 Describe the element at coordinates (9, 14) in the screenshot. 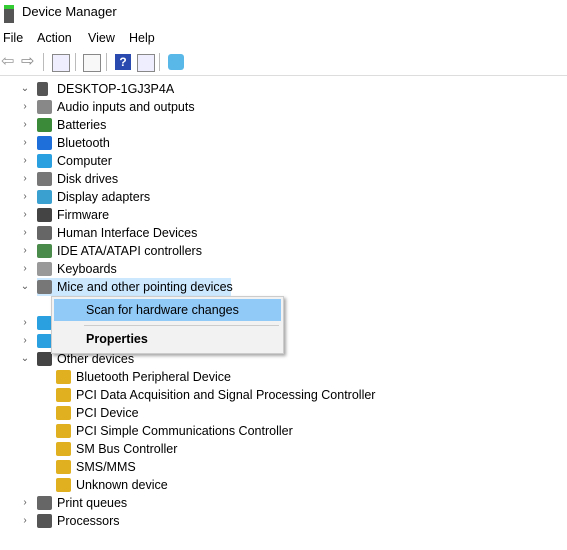

I see `device-manager-icon` at that location.